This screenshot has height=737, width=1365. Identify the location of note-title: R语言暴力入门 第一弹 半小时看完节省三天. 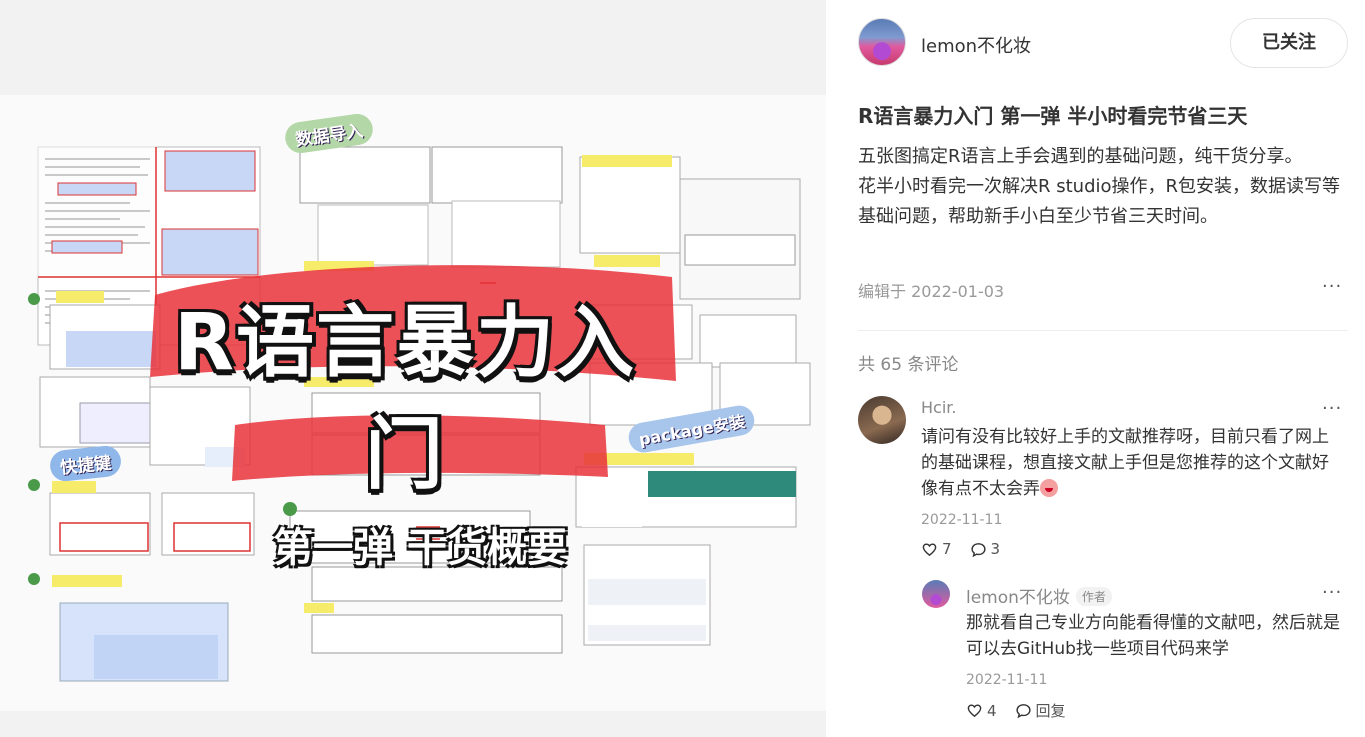
(1053, 116).